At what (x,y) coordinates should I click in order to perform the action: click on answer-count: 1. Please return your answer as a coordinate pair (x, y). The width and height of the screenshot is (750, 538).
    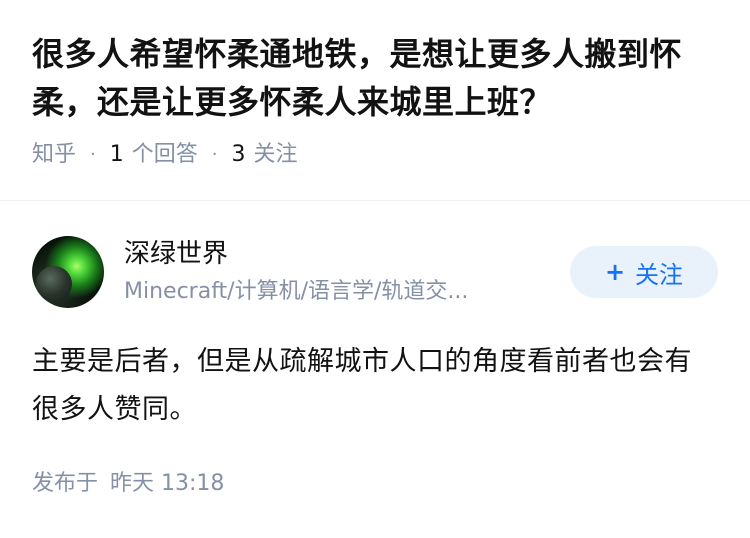
    Looking at the image, I should click on (116, 154).